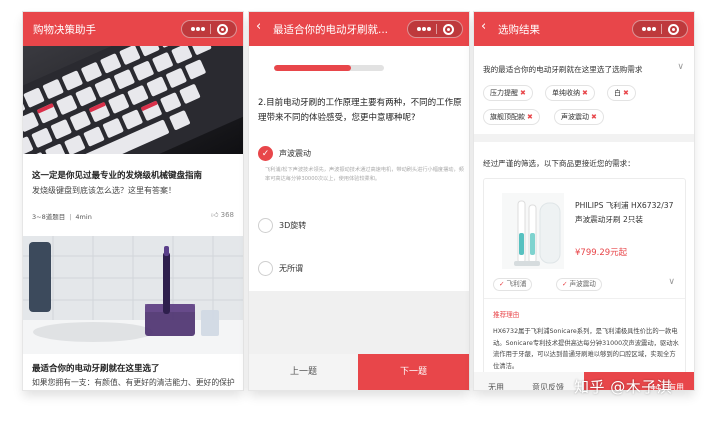 The width and height of the screenshot is (720, 421). Describe the element at coordinates (559, 163) in the screenshot. I see `filter-summary: 经过严谨的筛选，以下商品更接近您的需求：` at that location.